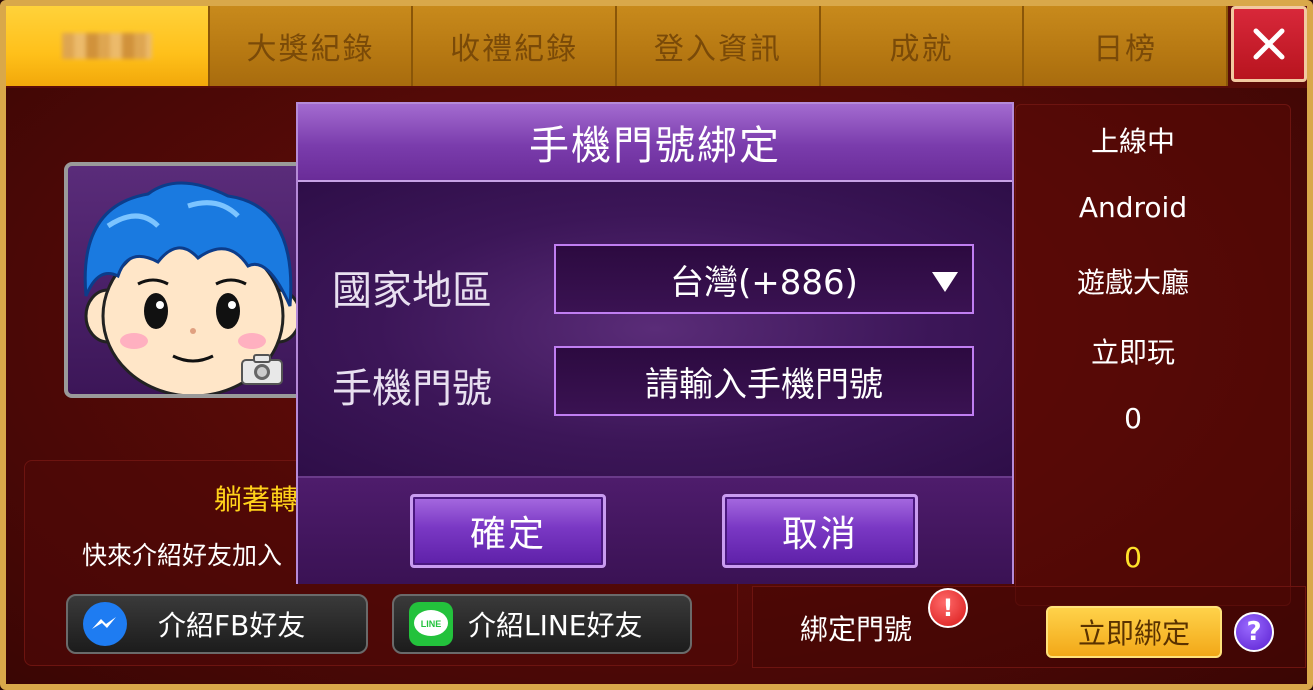  Describe the element at coordinates (105, 624) in the screenshot. I see `messenger-icon` at that location.